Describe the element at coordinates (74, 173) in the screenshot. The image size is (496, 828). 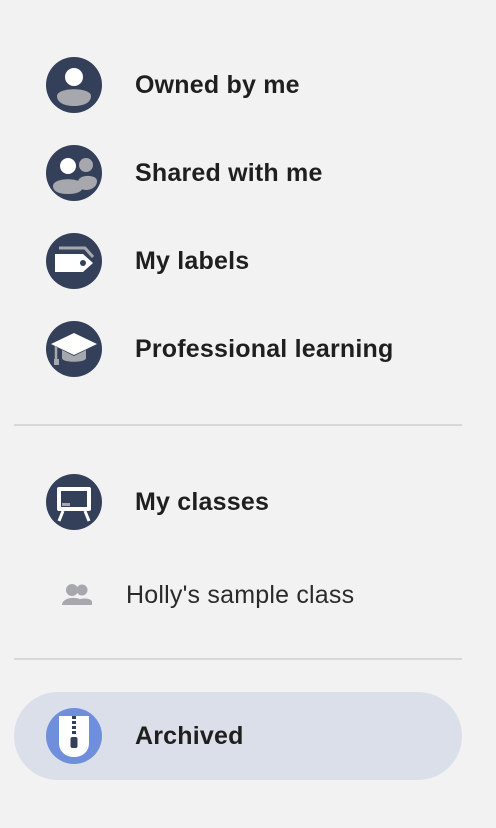
I see `people-icon` at that location.